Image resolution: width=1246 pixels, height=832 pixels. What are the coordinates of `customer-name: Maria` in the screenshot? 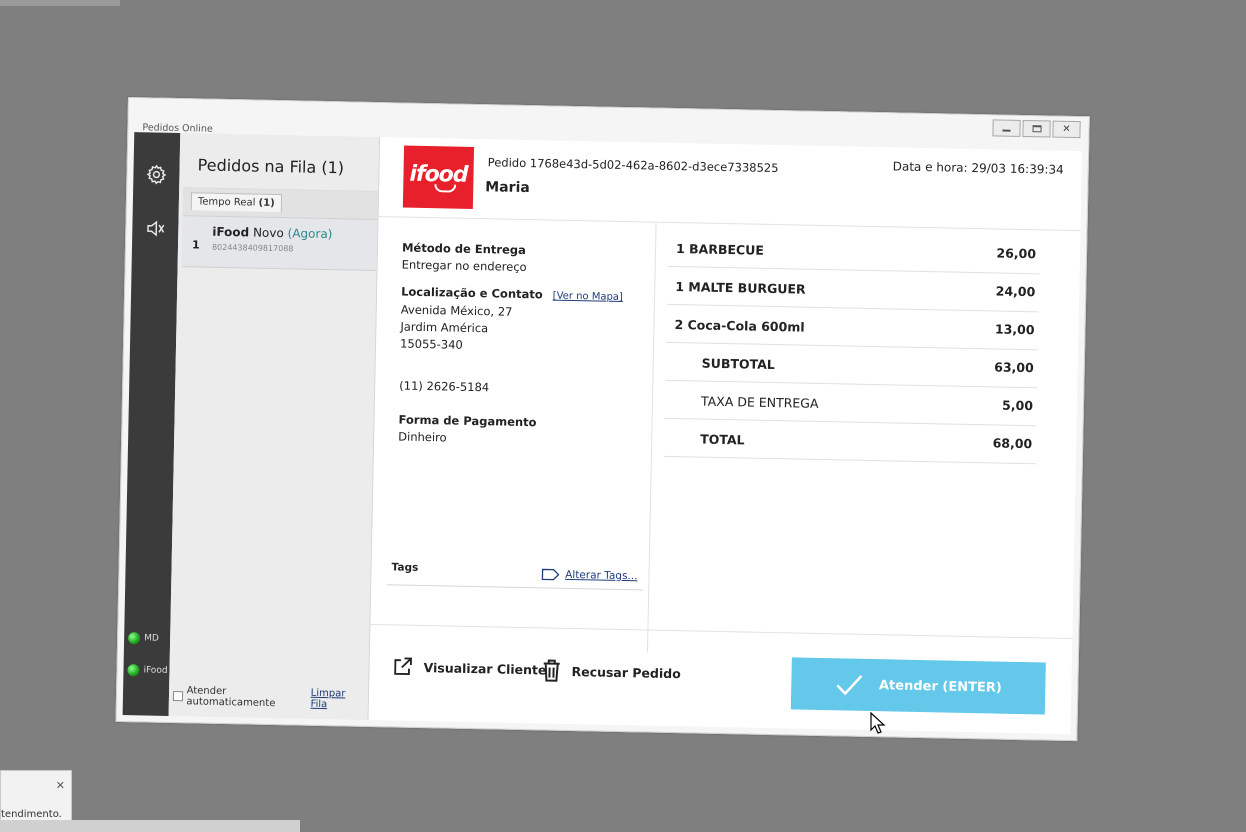 It's located at (507, 188).